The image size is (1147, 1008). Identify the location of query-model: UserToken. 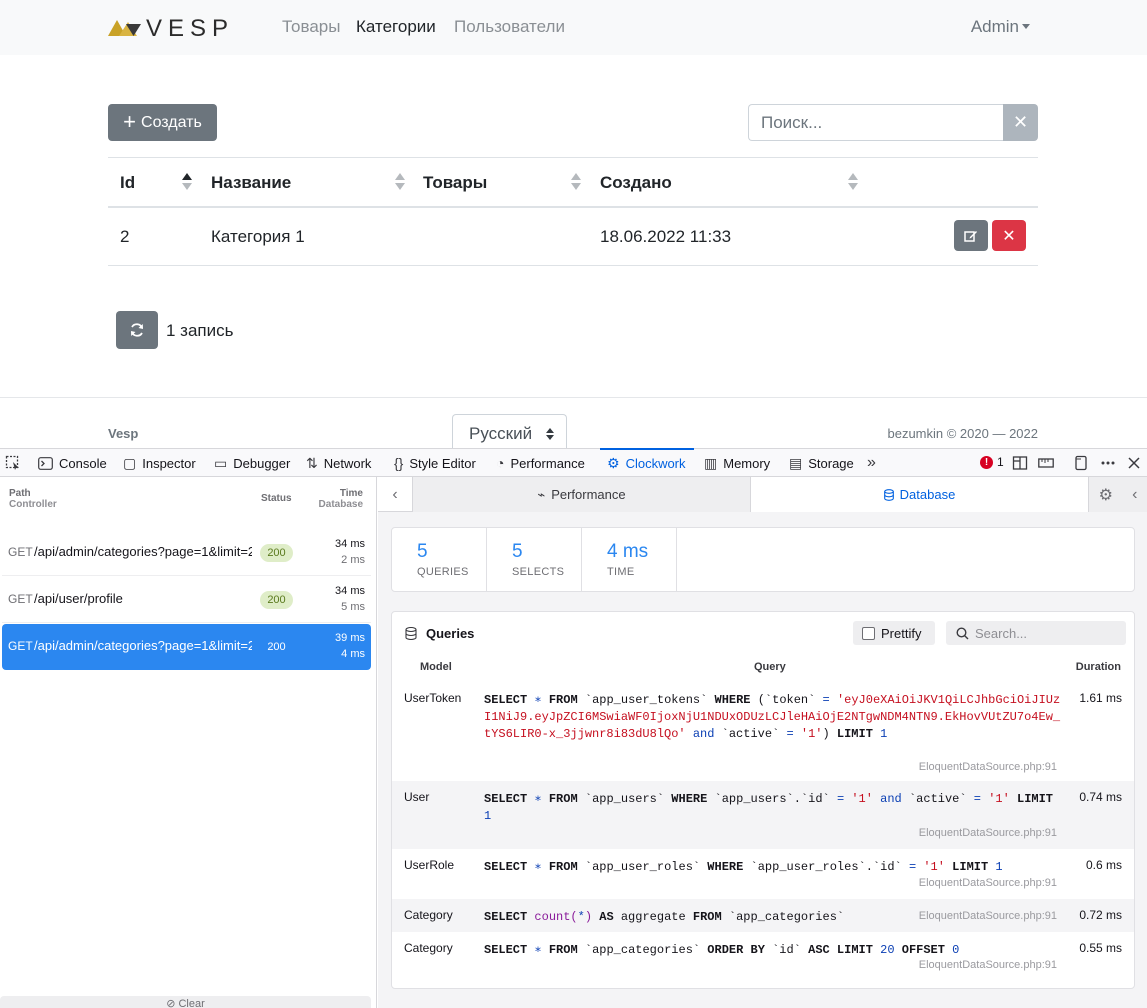
(433, 698).